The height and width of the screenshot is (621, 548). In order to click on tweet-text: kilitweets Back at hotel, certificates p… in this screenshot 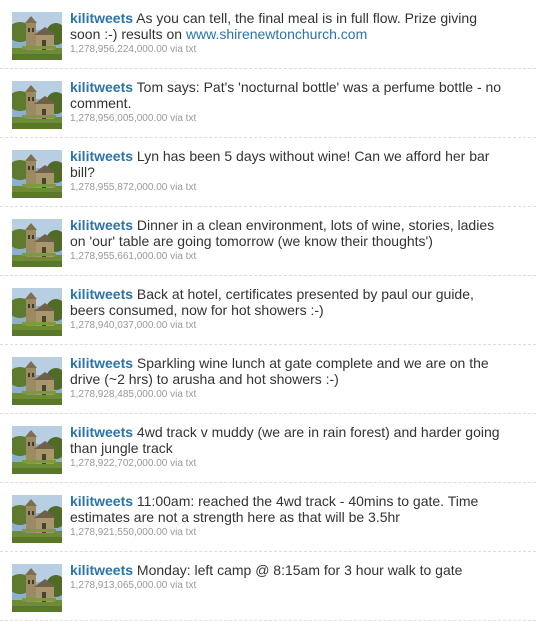, I will do `click(290, 302)`.